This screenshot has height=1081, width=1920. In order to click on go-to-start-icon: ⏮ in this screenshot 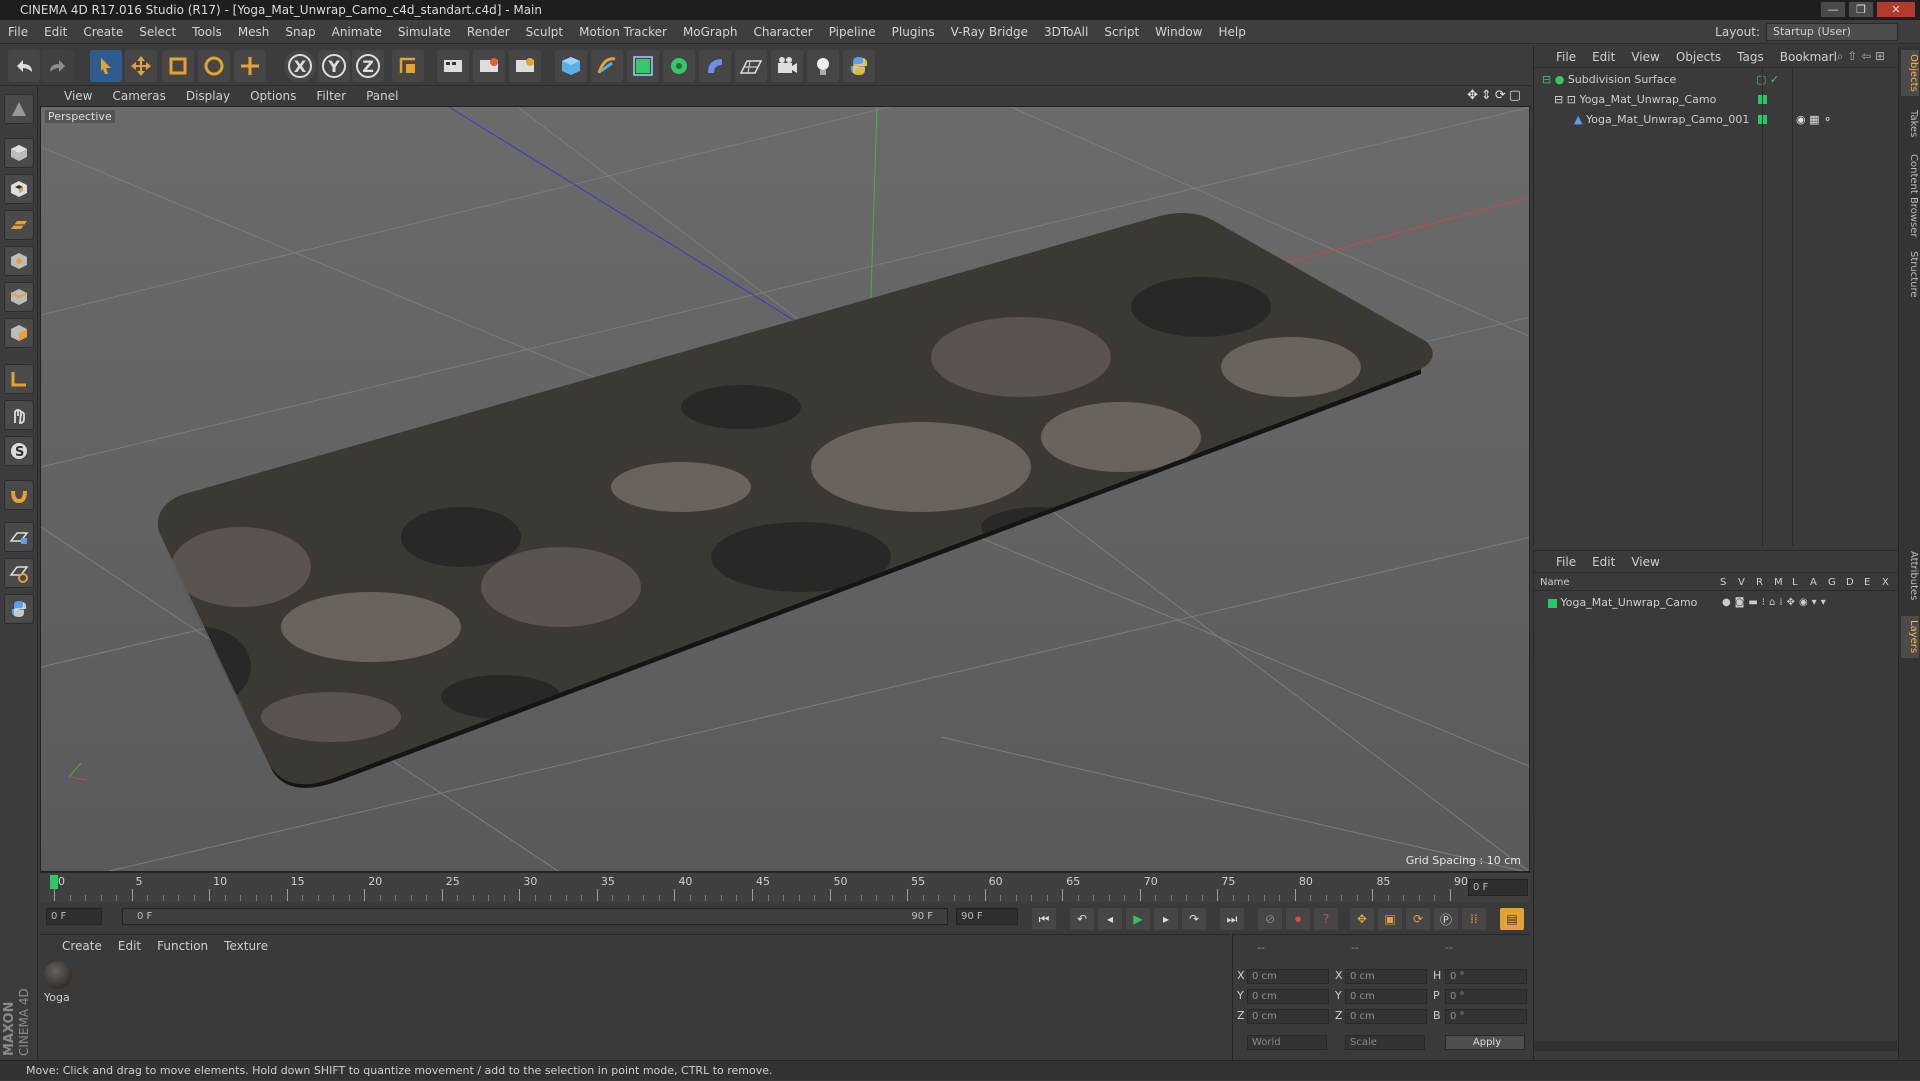, I will do `click(1044, 919)`.